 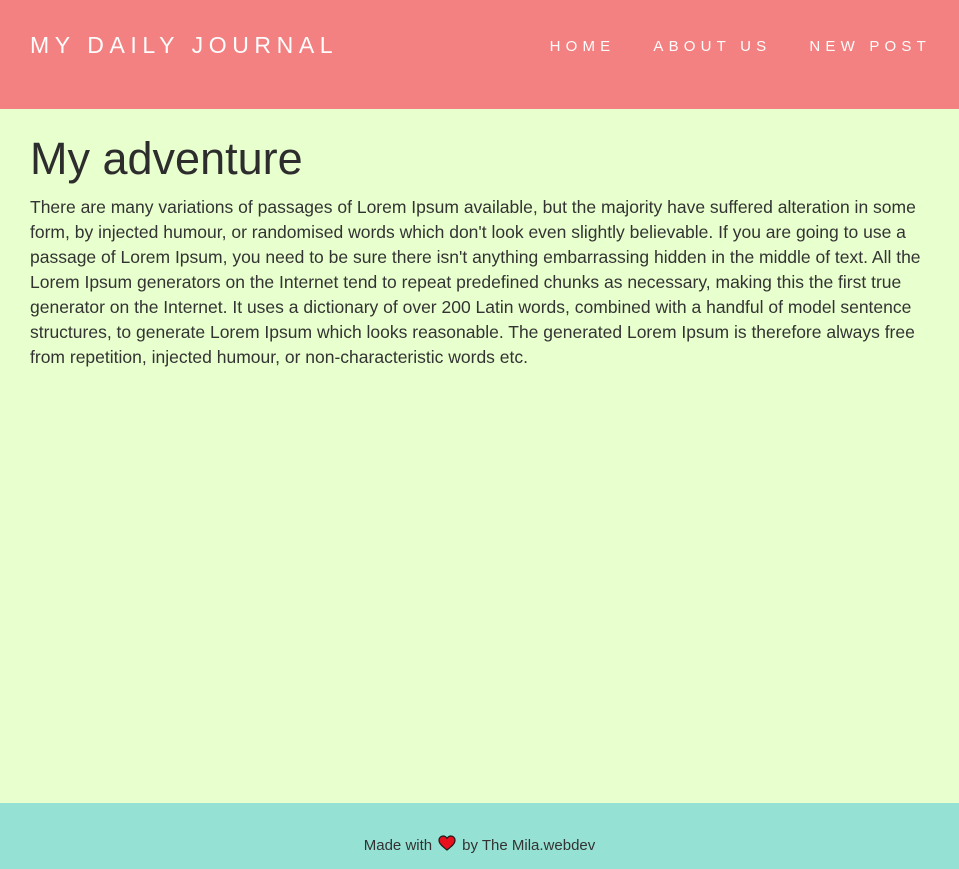 What do you see at coordinates (529, 845) in the screenshot?
I see `footer-suffix-text: by The Mila.webdev` at bounding box center [529, 845].